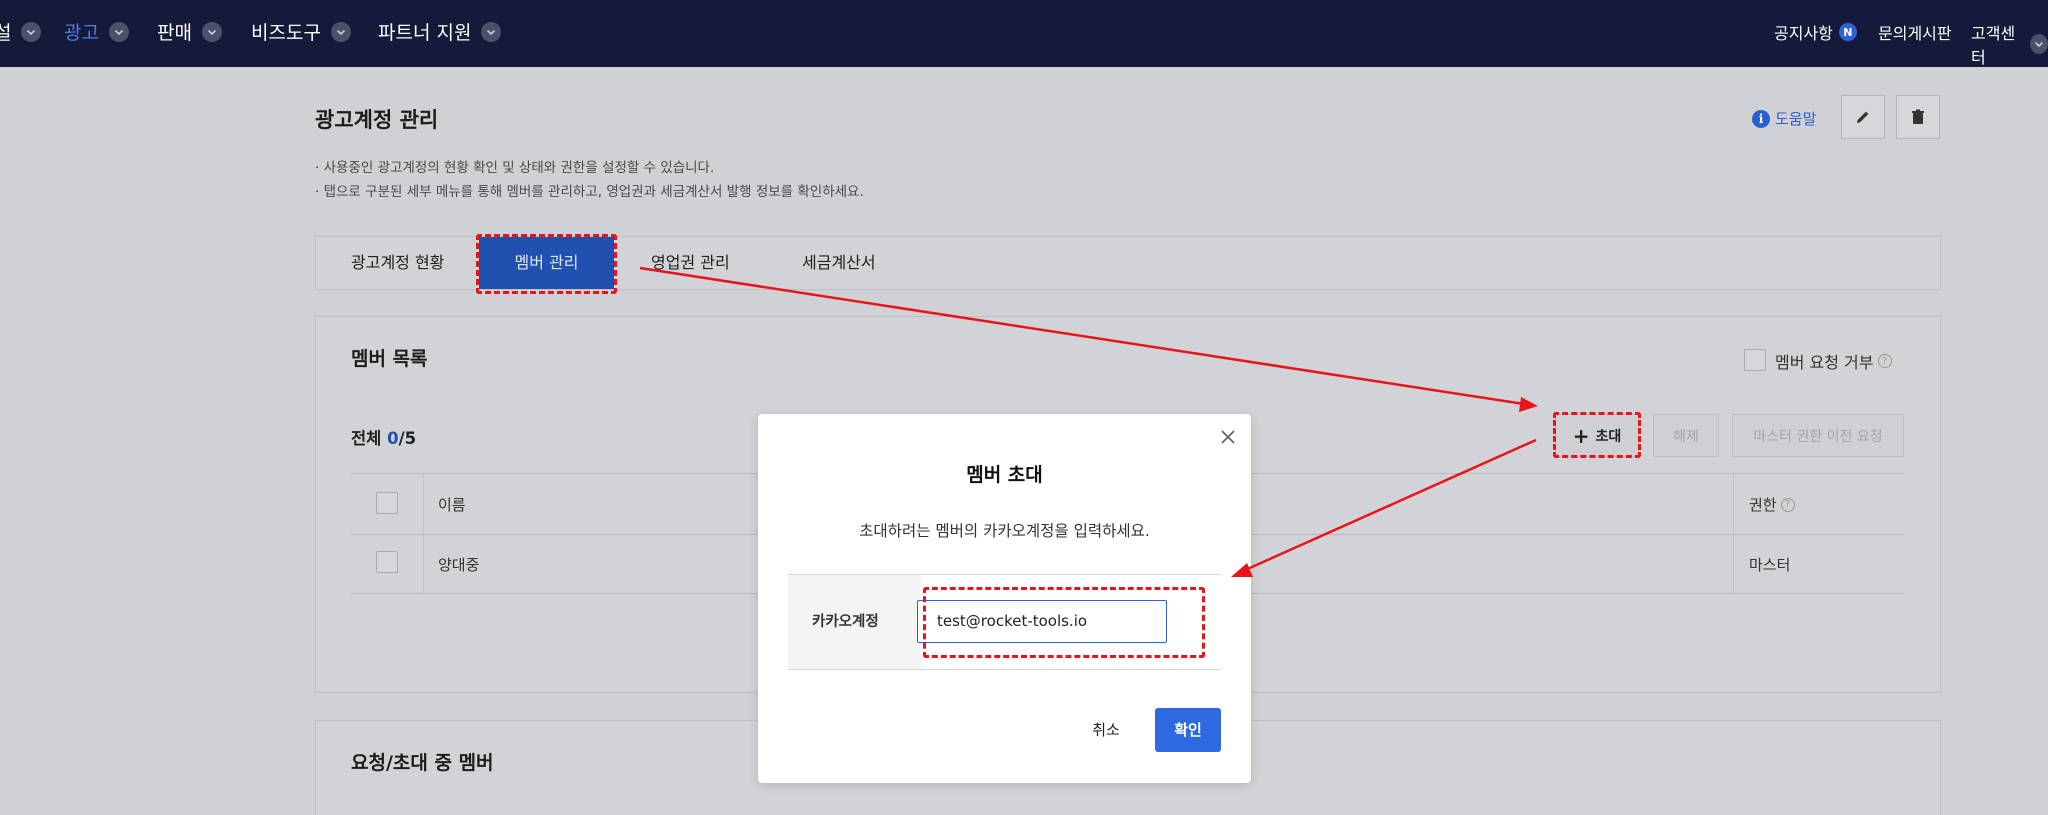 The image size is (2048, 815). I want to click on description-text: 사용중인 광고계정의 현황 확인 및 상태와 권한을 설정할 수 있습니다., so click(519, 168).